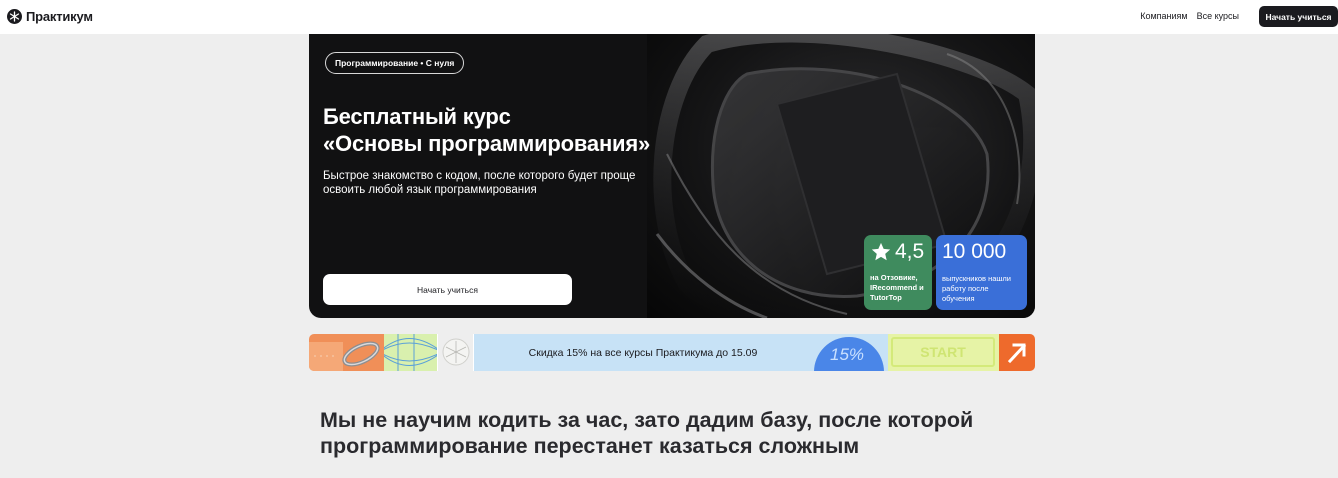 This screenshot has width=1338, height=478. I want to click on star-icon, so click(881, 251).